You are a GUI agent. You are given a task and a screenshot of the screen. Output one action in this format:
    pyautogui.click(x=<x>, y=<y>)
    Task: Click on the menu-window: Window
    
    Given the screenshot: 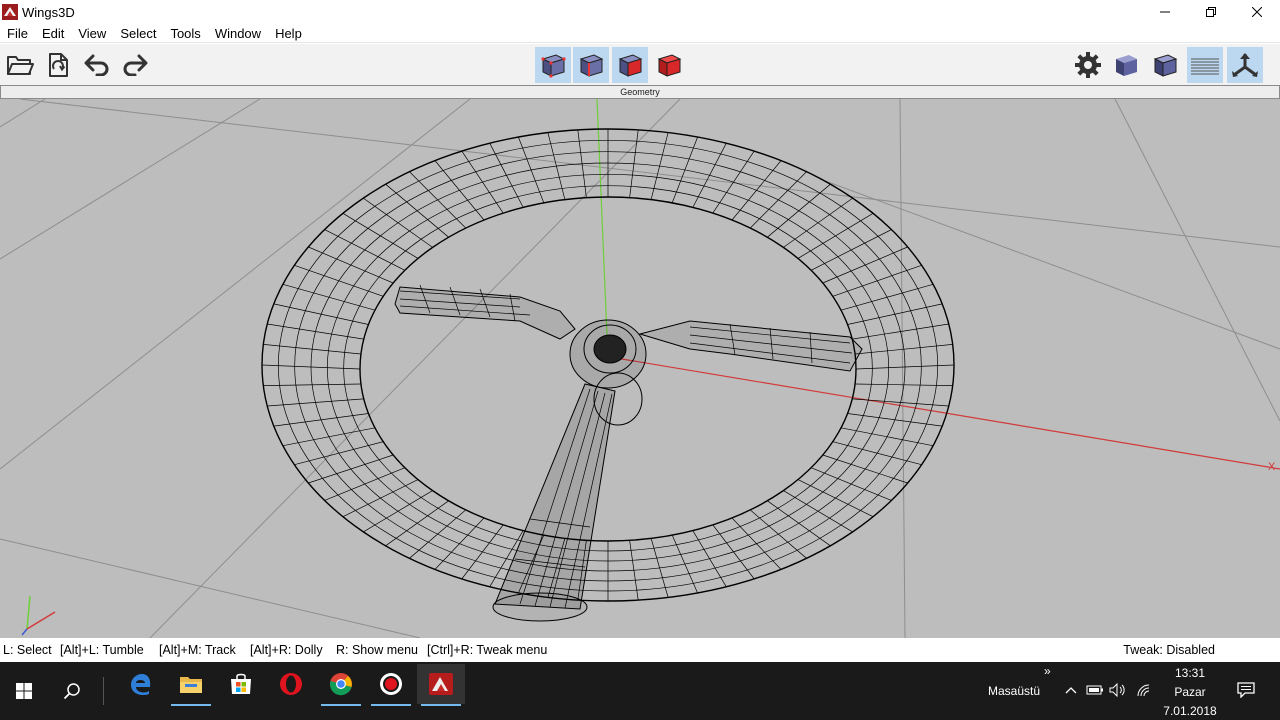 What is the action you would take?
    pyautogui.click(x=238, y=33)
    